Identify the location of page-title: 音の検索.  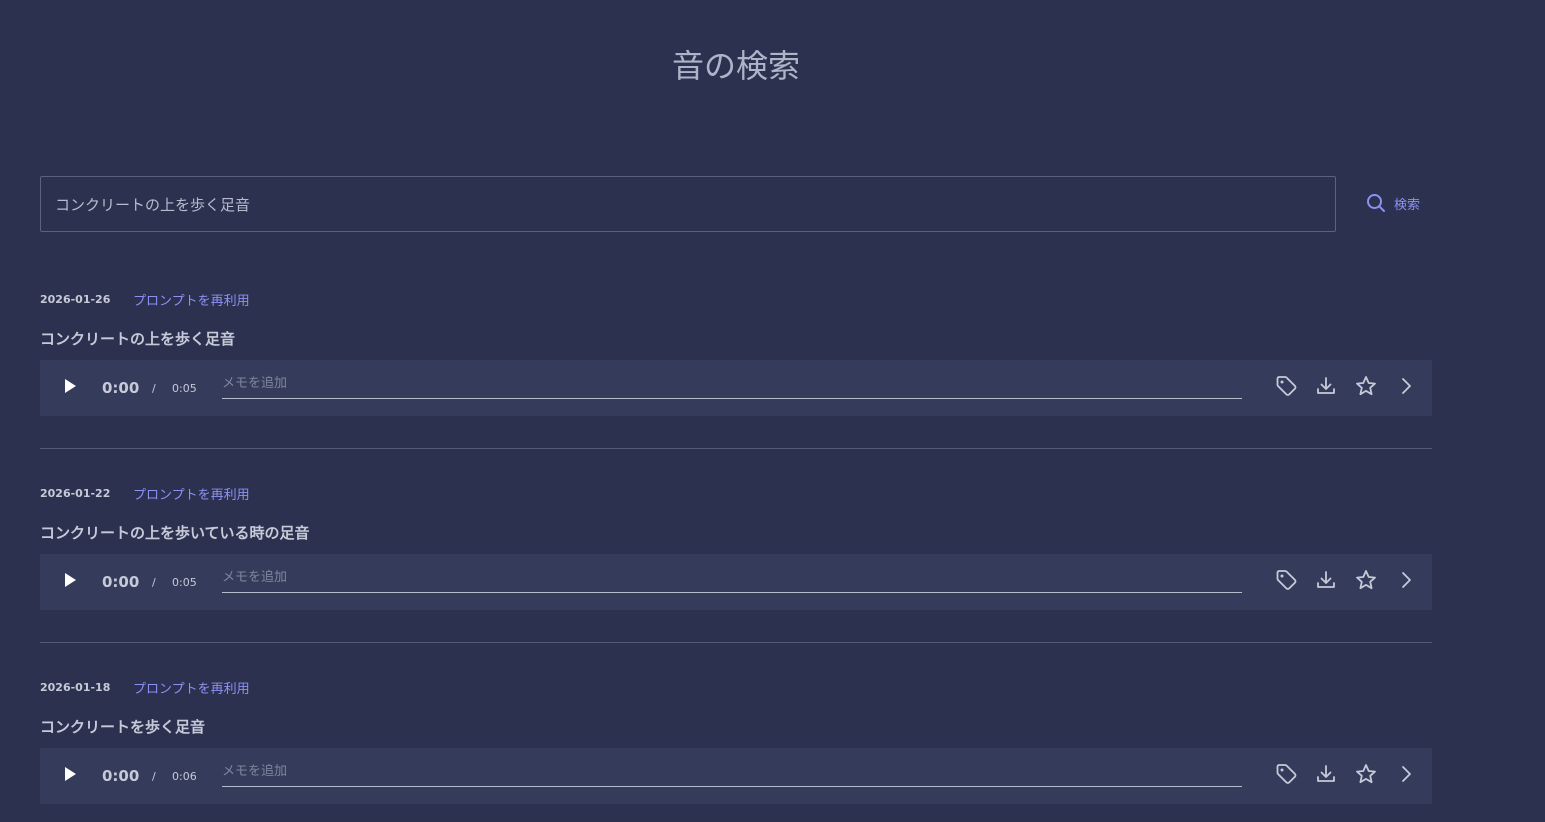
(735, 66).